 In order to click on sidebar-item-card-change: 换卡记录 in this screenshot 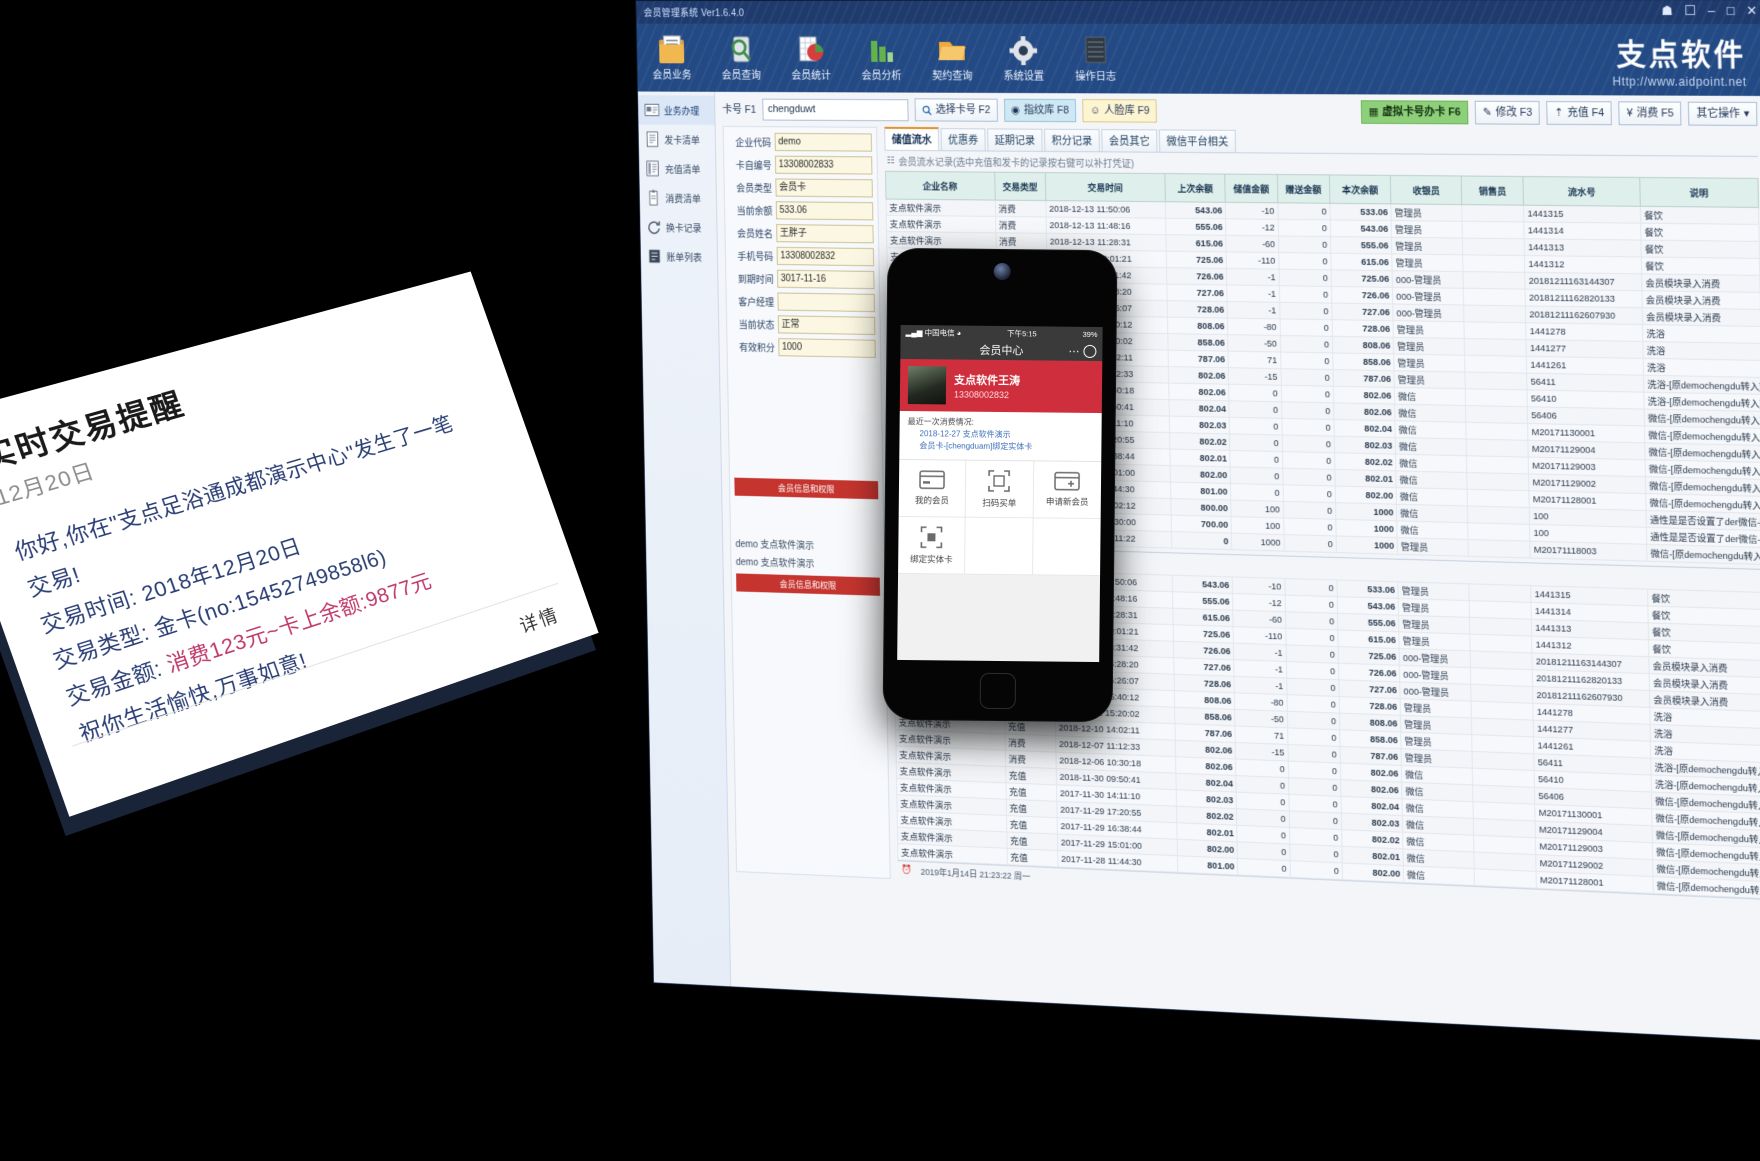, I will do `click(678, 227)`.